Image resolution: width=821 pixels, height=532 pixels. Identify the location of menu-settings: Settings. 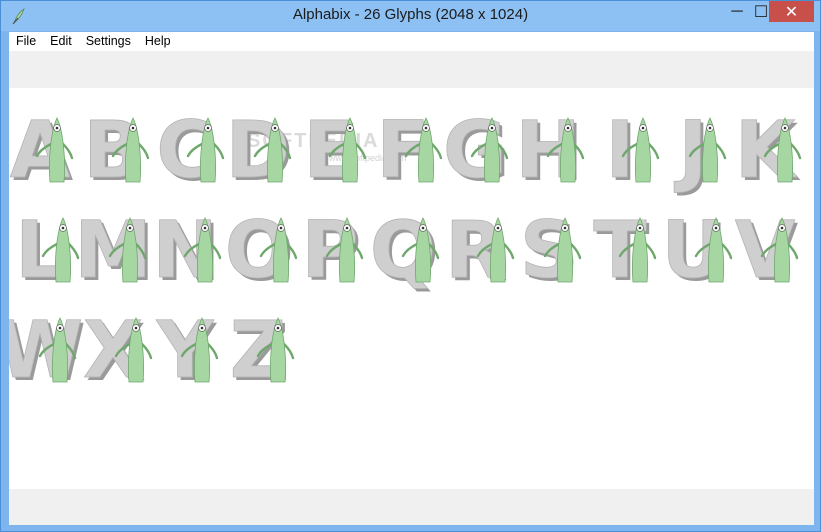
(108, 41).